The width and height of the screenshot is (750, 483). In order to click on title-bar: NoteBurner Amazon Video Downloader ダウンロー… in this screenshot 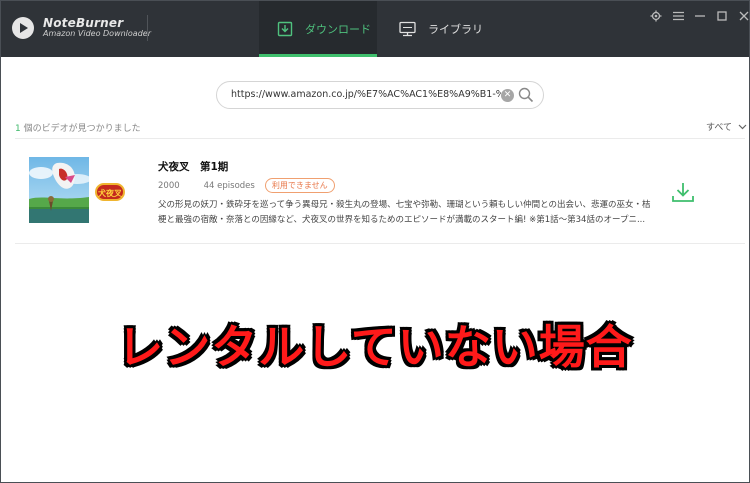, I will do `click(375, 29)`.